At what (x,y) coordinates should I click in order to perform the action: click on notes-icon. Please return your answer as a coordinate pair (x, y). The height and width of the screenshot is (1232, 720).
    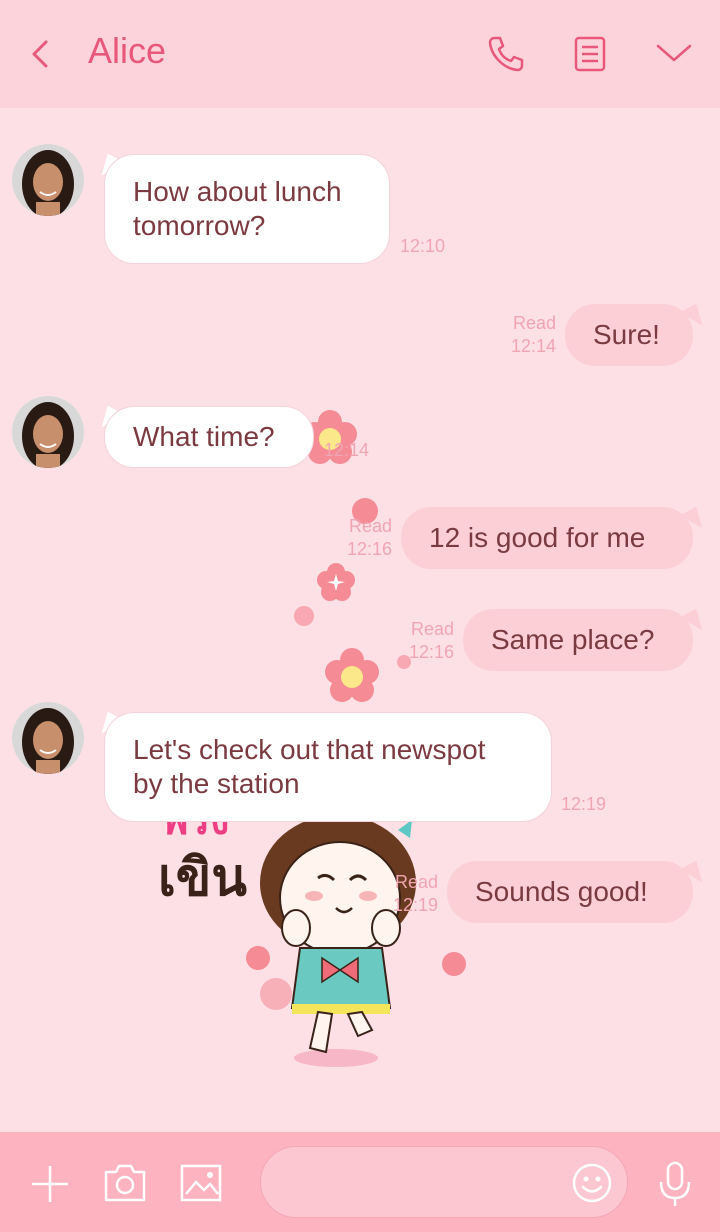
    Looking at the image, I should click on (590, 54).